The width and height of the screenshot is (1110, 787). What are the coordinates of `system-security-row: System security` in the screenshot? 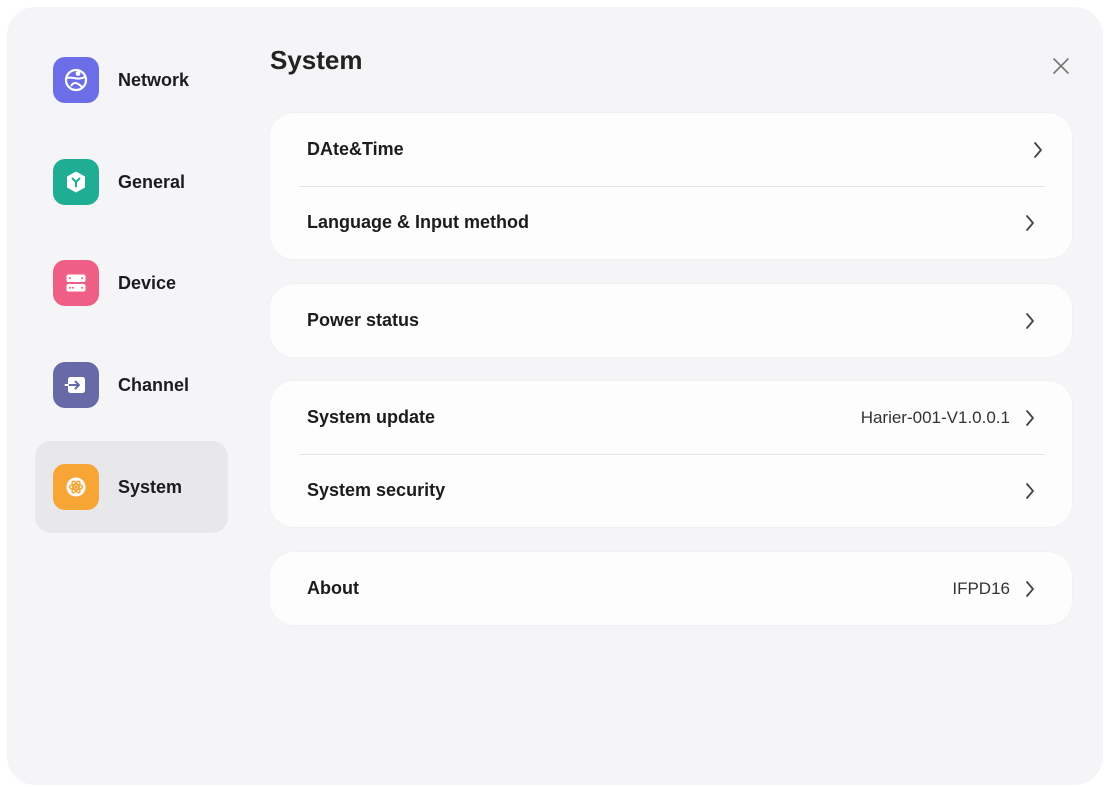 It's located at (671, 490).